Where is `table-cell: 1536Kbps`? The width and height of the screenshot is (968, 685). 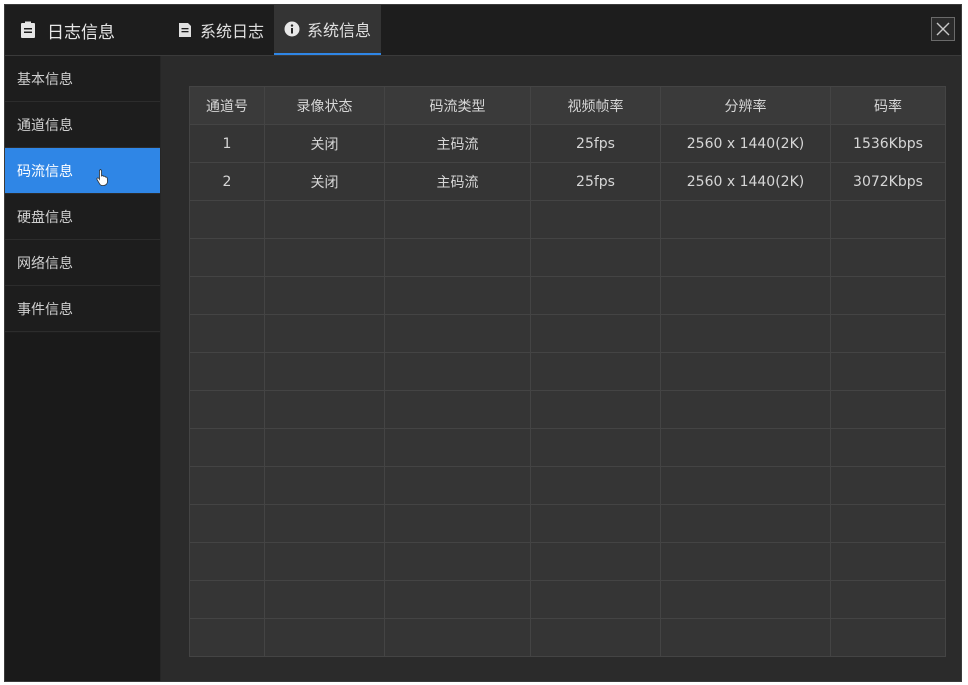 table-cell: 1536Kbps is located at coordinates (888, 143).